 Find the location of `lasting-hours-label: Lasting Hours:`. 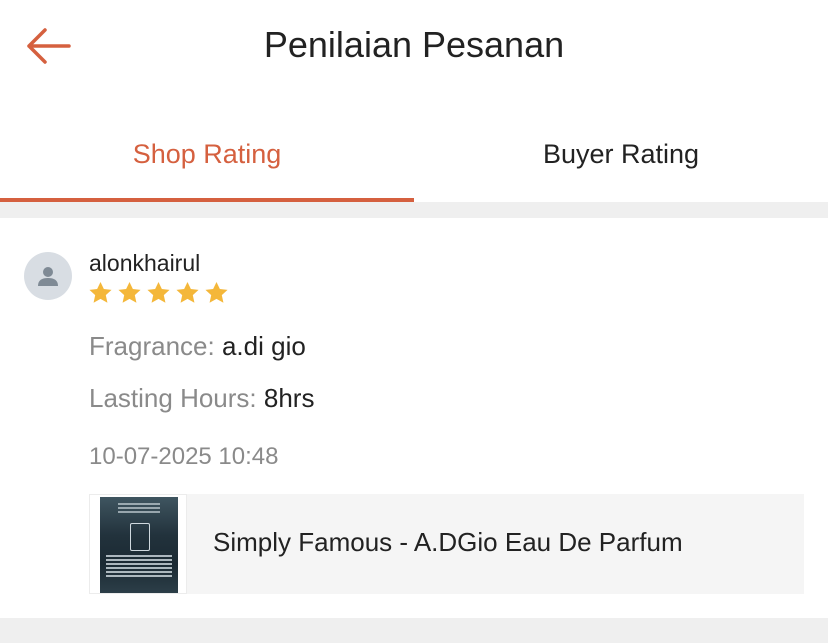

lasting-hours-label: Lasting Hours: is located at coordinates (173, 398).